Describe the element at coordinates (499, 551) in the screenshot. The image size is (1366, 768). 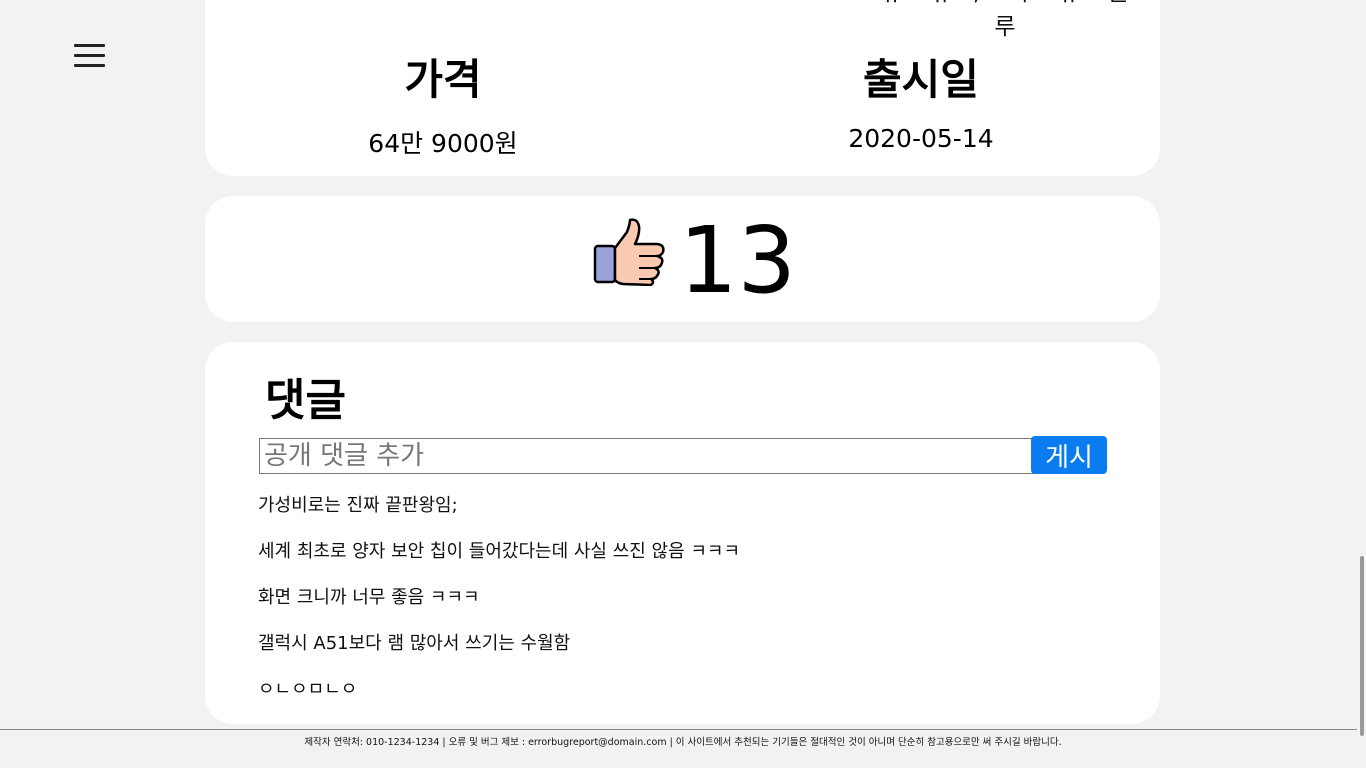
I see `comment-item: 세계 최초로 양자 보안 칩이 들어갔다는데 사실 쓰진 않음 ㅋㅋㅋ` at that location.